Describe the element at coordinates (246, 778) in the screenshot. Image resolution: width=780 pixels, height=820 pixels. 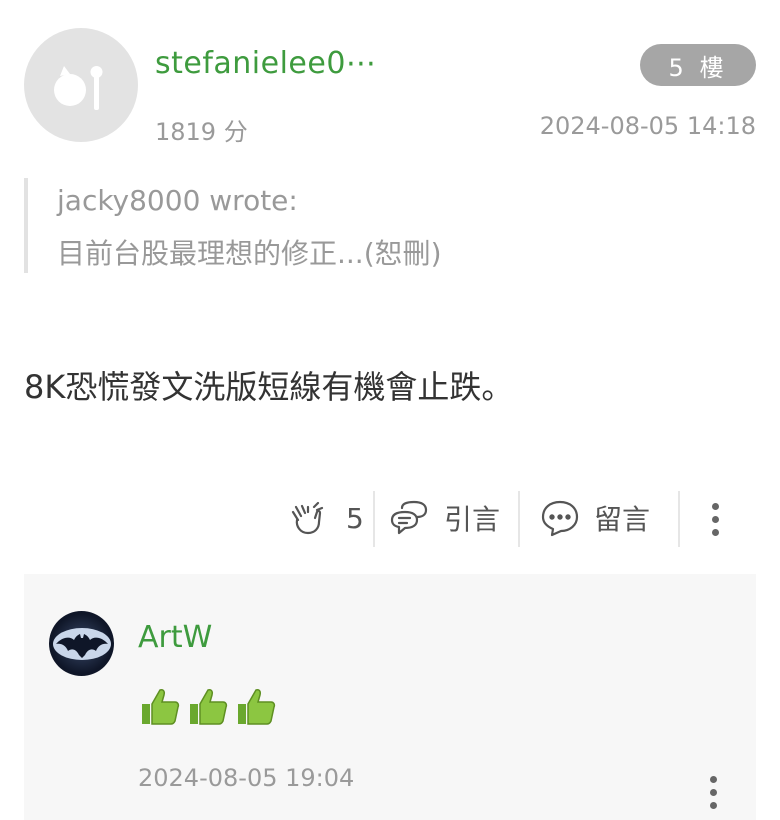
I see `comment-timestamp: 2024-08-05 19:04` at that location.